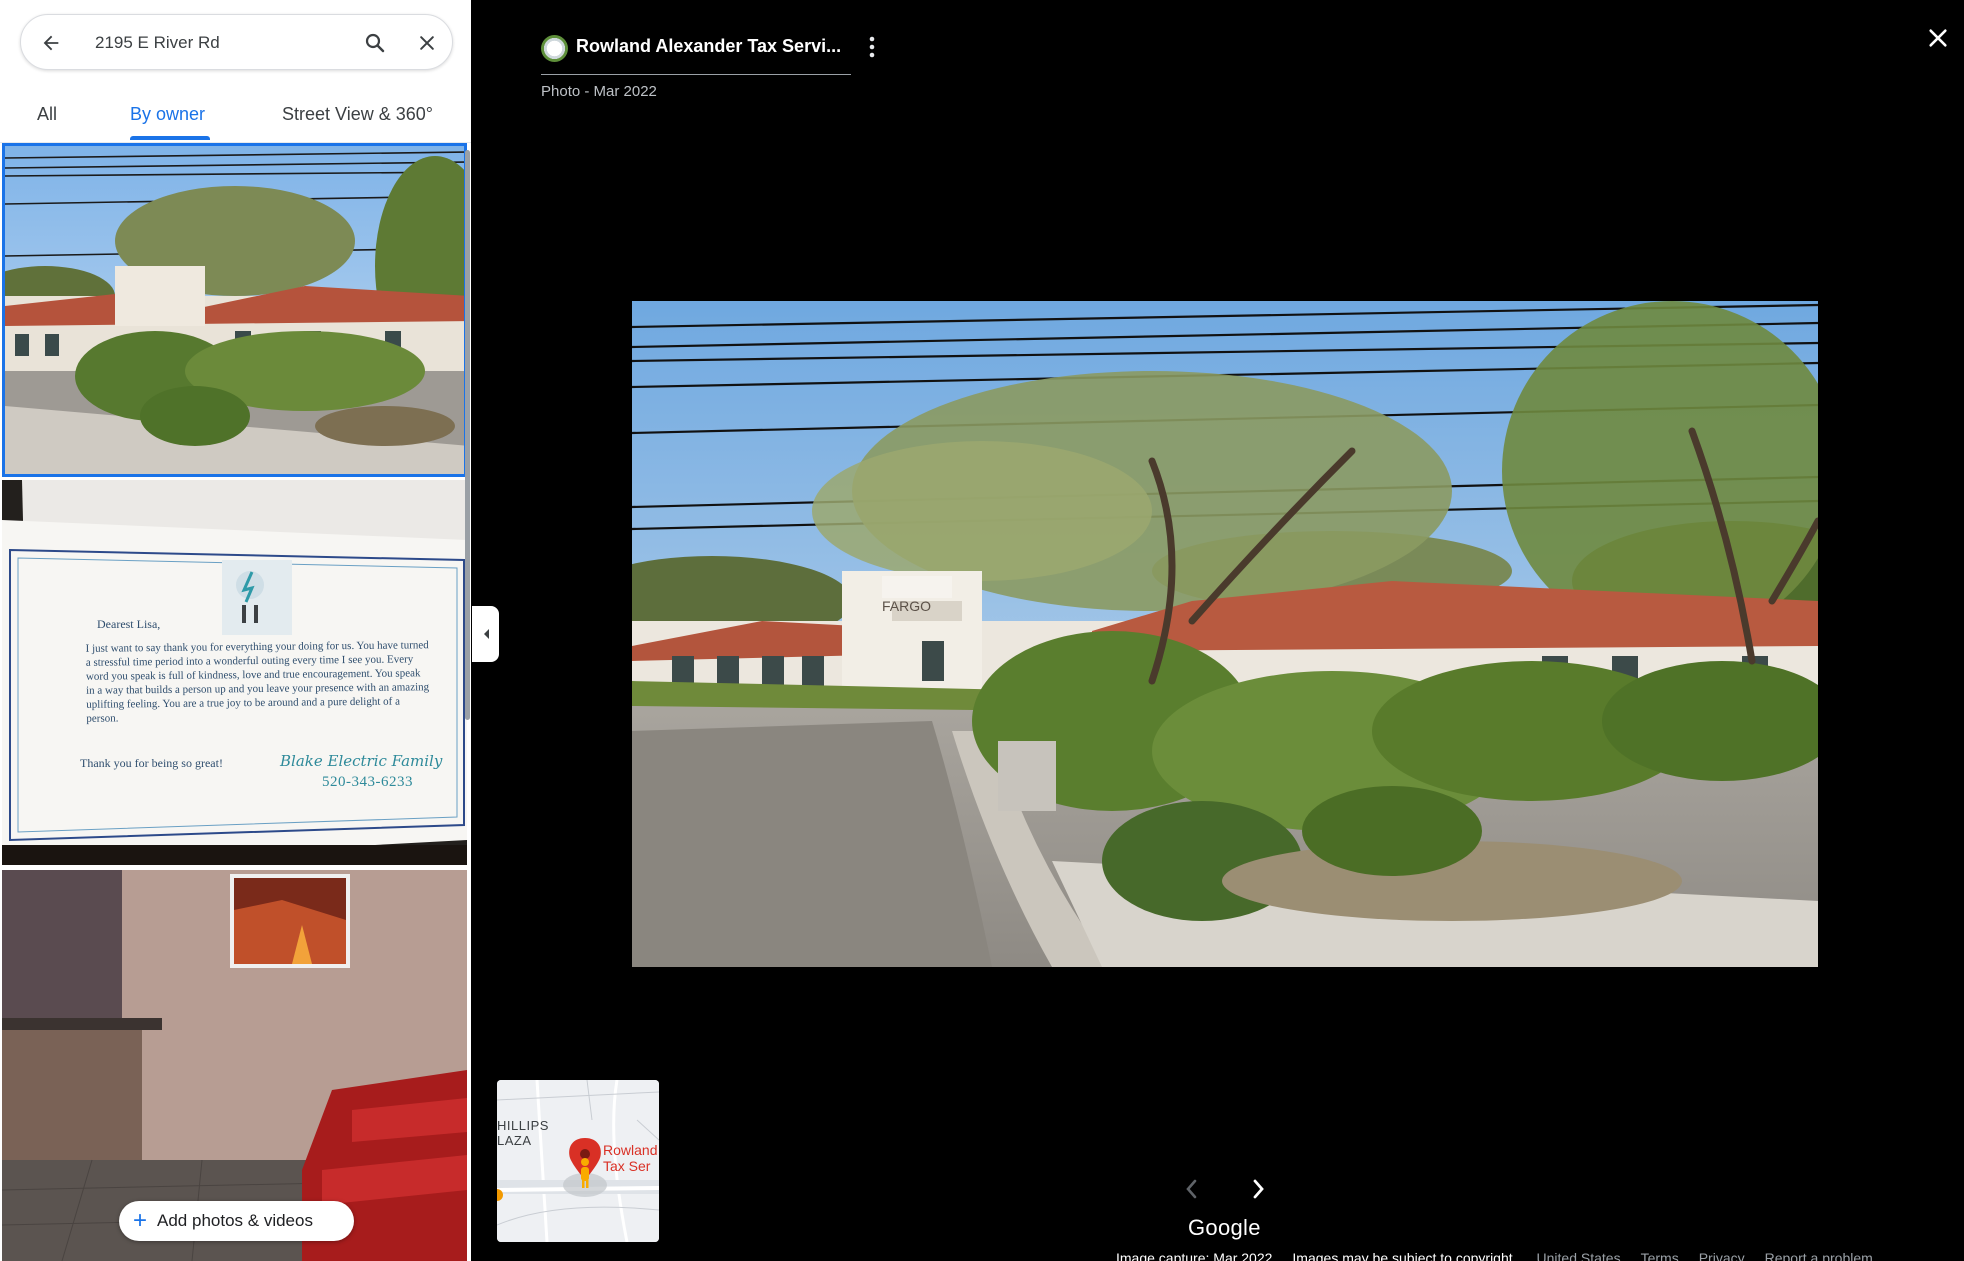 Image resolution: width=1964 pixels, height=1261 pixels. I want to click on business-avatar, so click(554, 48).